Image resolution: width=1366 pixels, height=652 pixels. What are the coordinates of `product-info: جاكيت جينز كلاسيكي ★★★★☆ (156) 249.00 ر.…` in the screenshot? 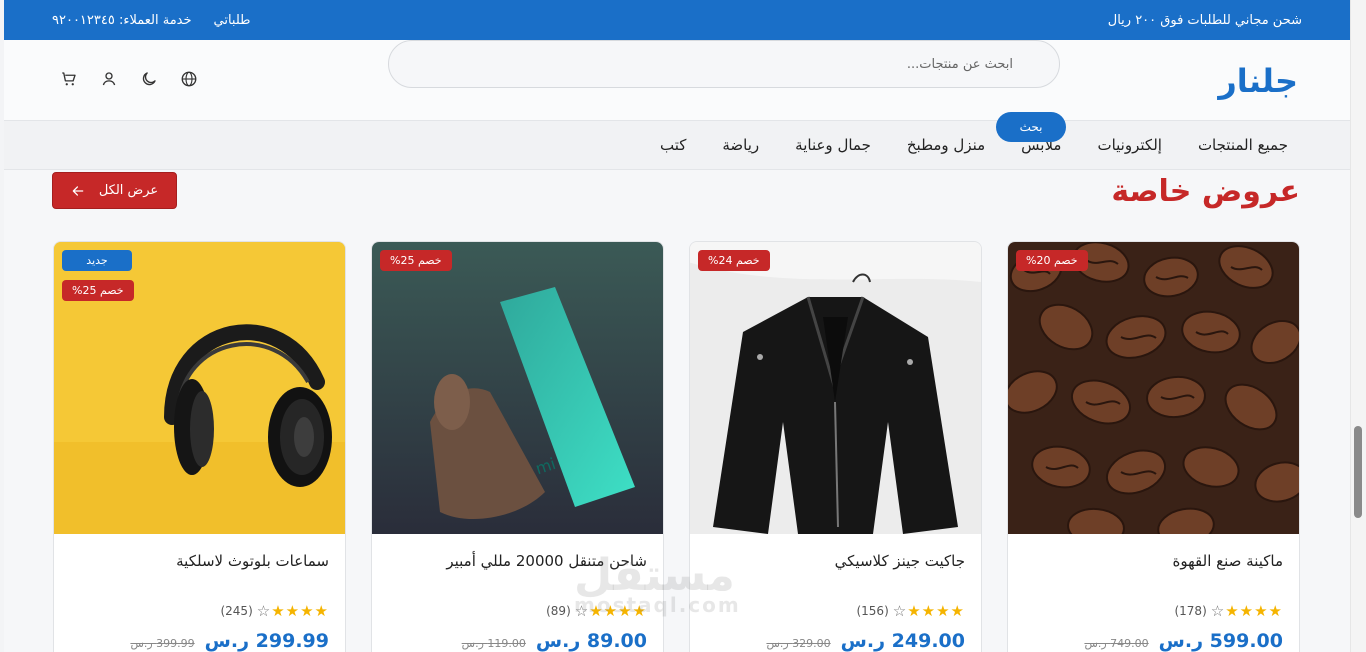 It's located at (835, 593).